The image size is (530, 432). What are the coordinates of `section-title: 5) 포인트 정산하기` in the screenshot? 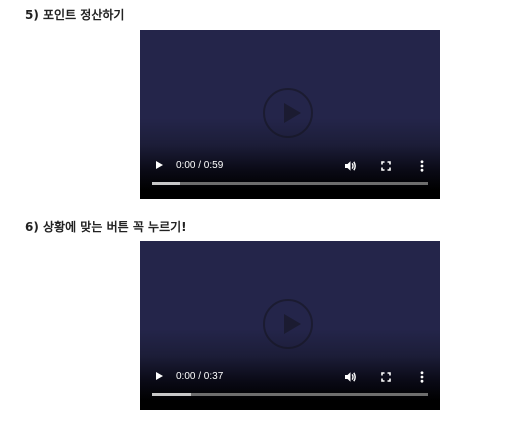 It's located at (75, 15).